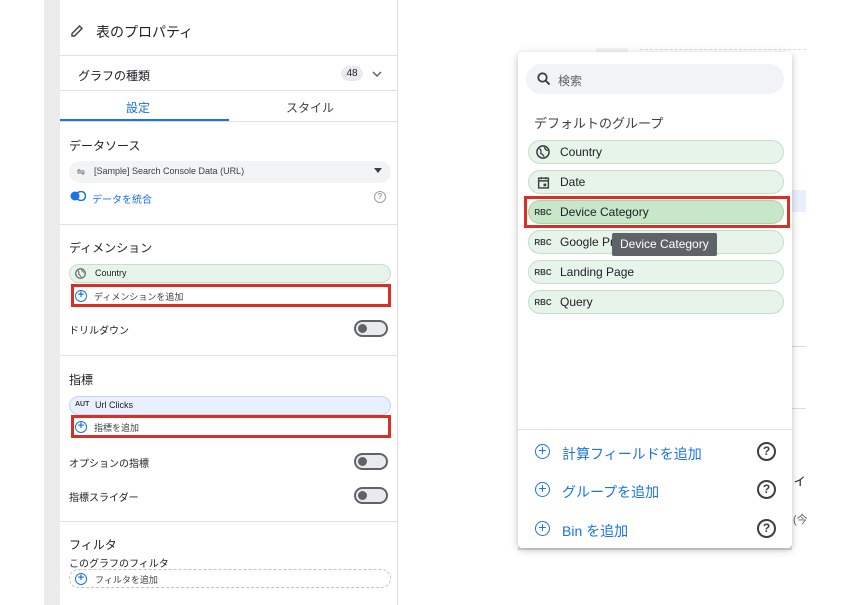 The image size is (860, 605). I want to click on add-calculated-field-button: + 計算フィールドを追加, so click(655, 453).